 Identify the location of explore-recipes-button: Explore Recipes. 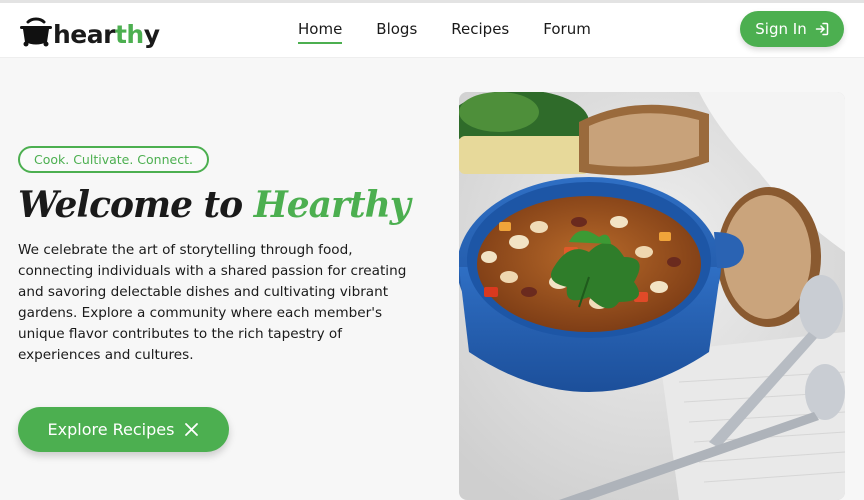
(123, 429).